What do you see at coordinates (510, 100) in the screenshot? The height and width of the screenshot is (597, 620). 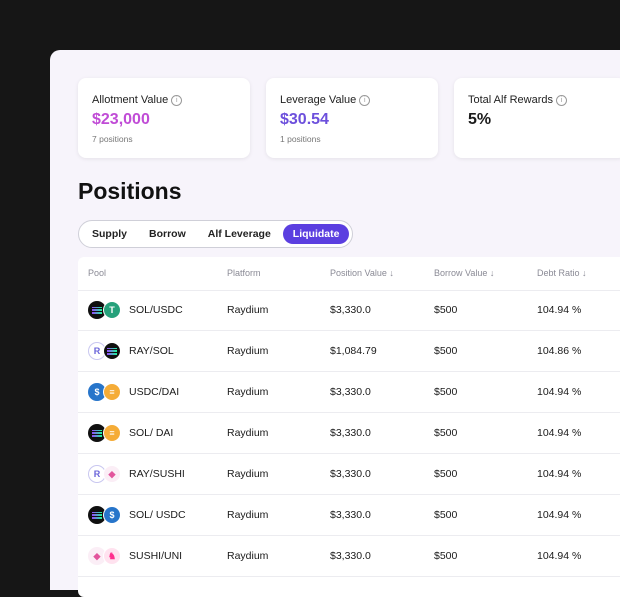 I see `card-label: Total Alf Rewards` at bounding box center [510, 100].